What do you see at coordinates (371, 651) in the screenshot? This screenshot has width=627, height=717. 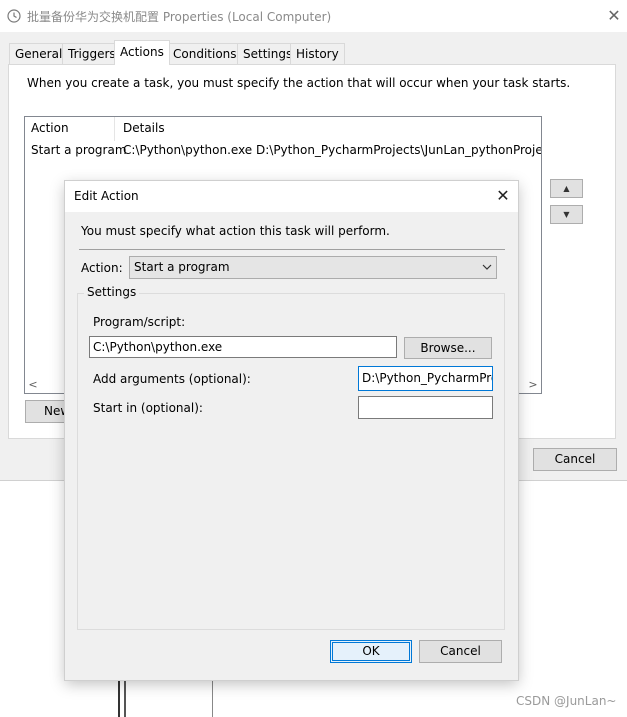 I see `ok-button: OK` at bounding box center [371, 651].